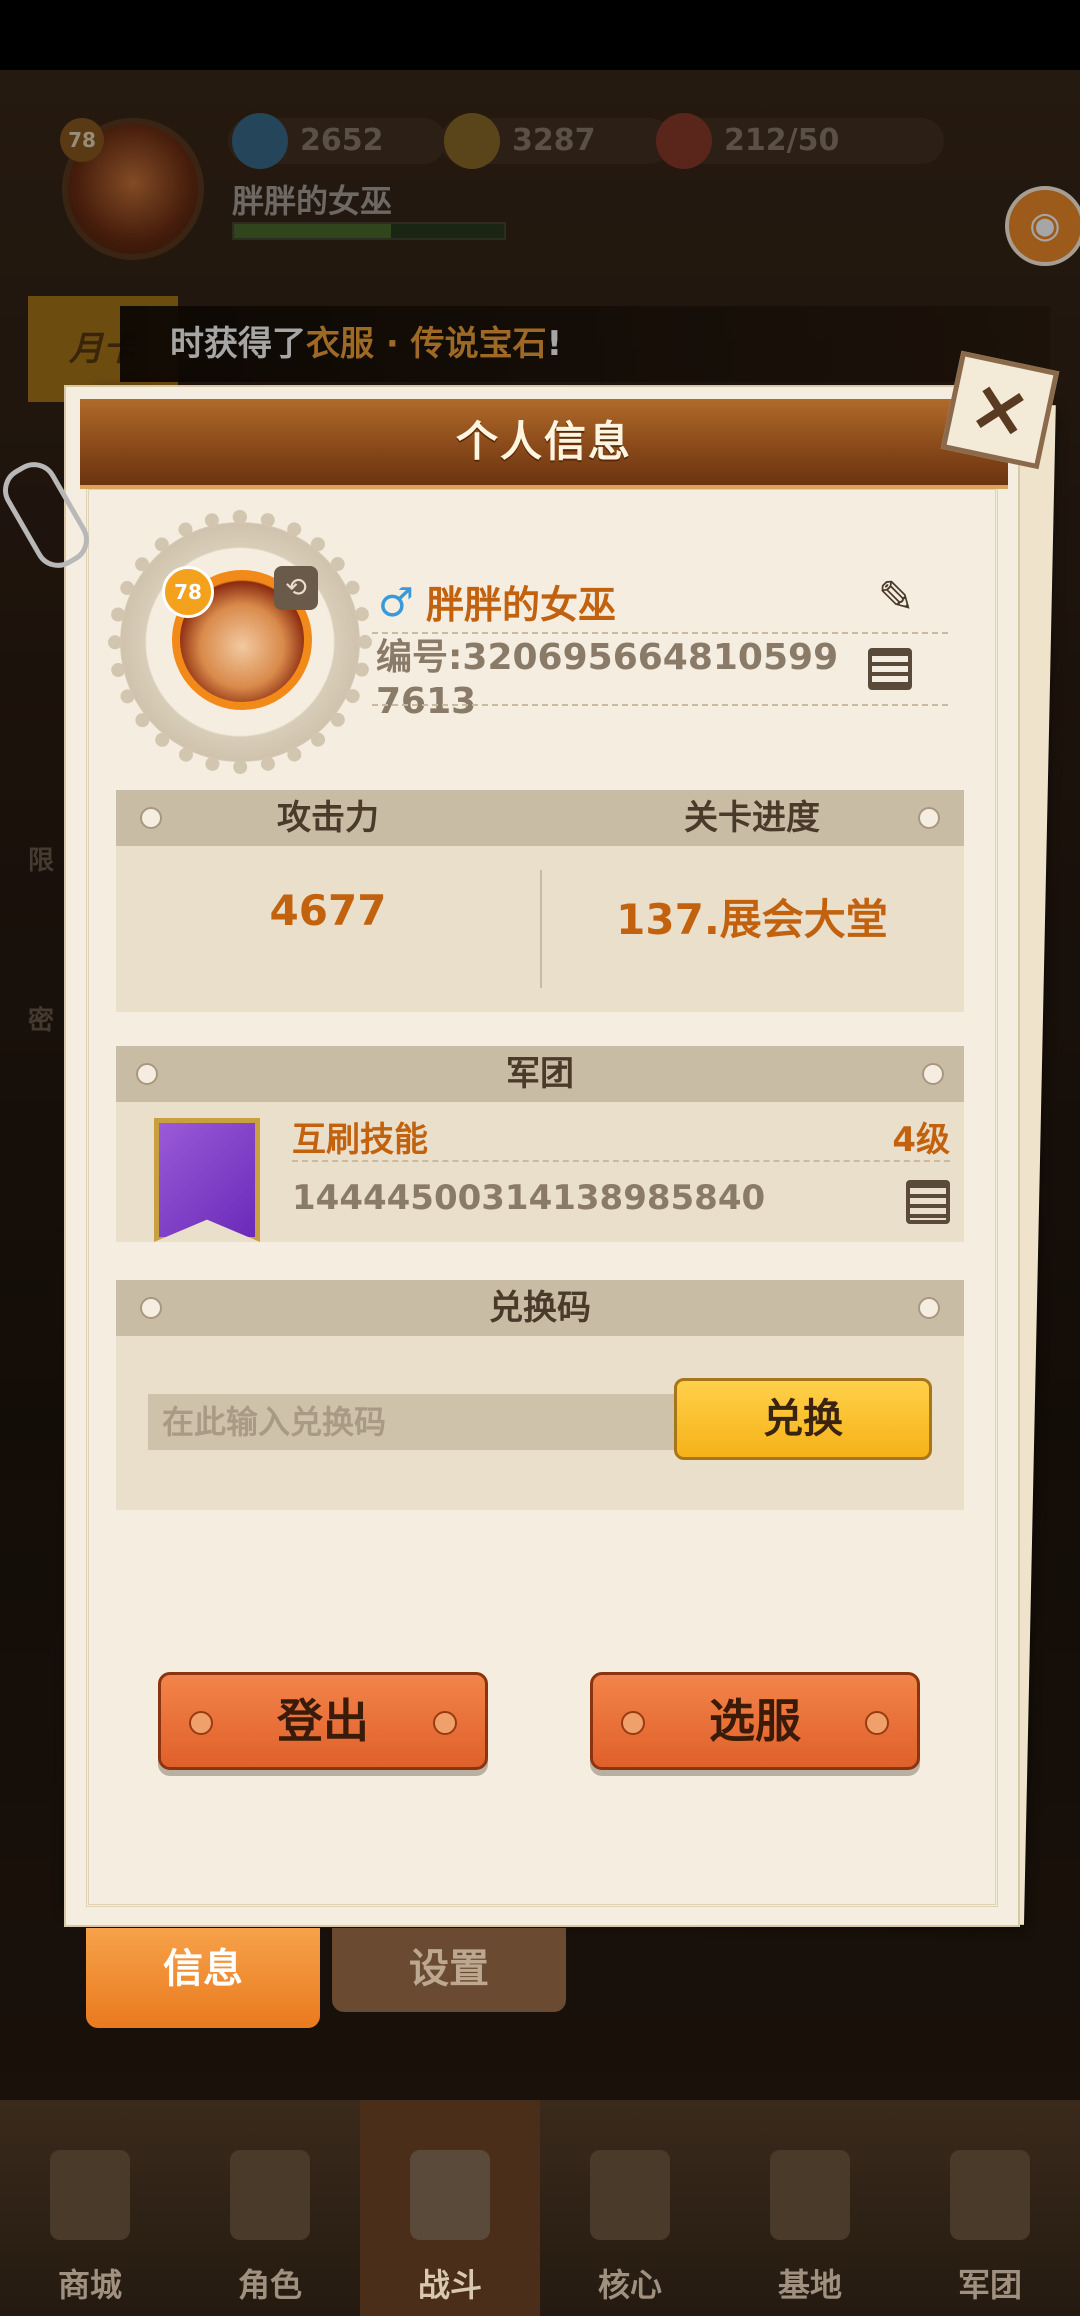 The width and height of the screenshot is (1080, 2316). I want to click on nav-label: 核心, so click(629, 2285).